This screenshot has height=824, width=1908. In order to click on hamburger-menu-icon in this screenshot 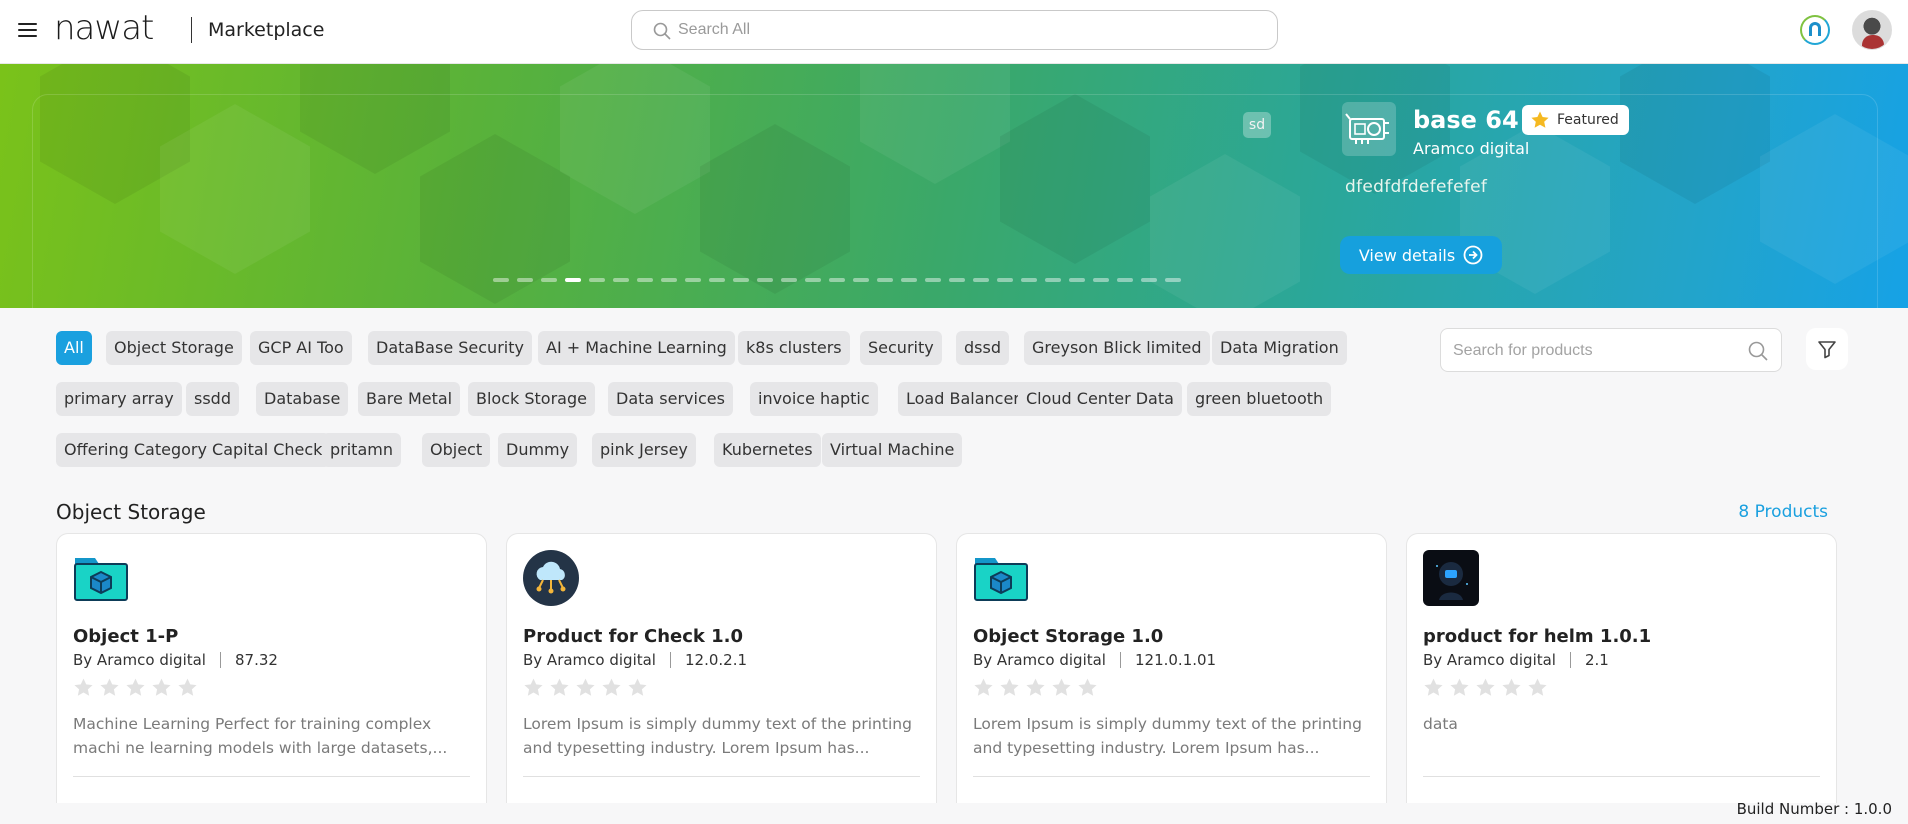, I will do `click(29, 30)`.